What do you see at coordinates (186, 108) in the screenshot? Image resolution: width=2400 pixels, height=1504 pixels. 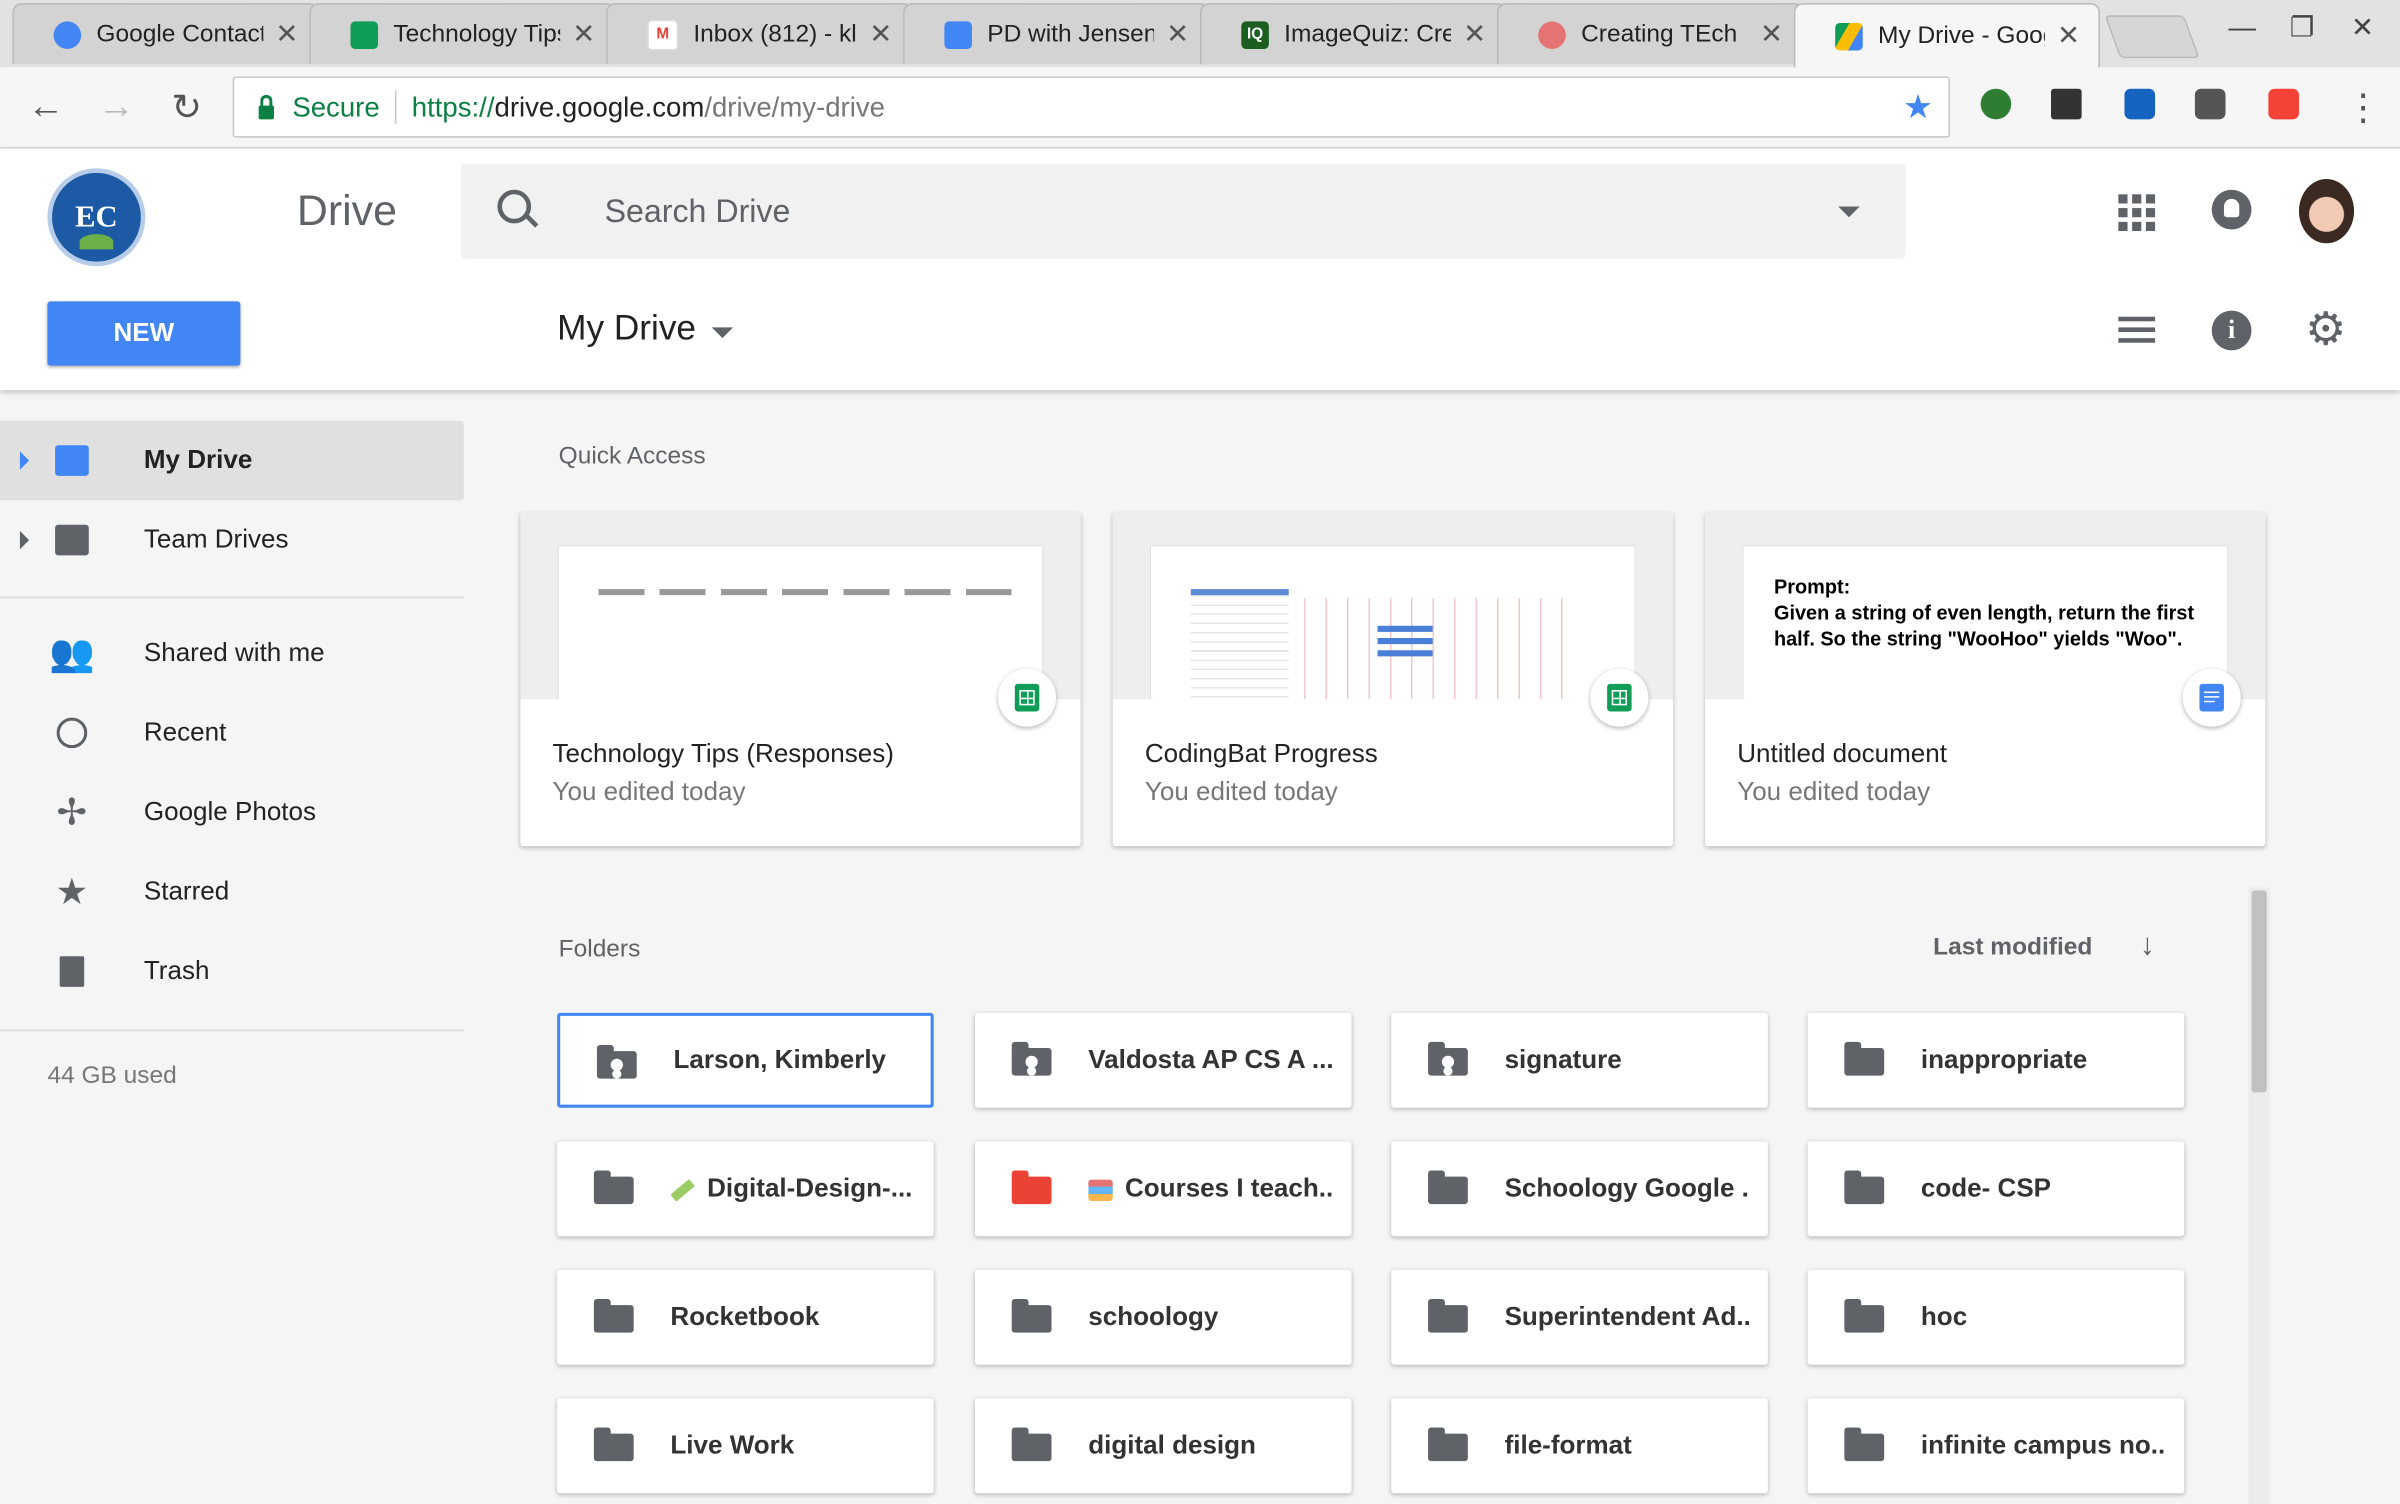 I see `reload-icon: ↻` at bounding box center [186, 108].